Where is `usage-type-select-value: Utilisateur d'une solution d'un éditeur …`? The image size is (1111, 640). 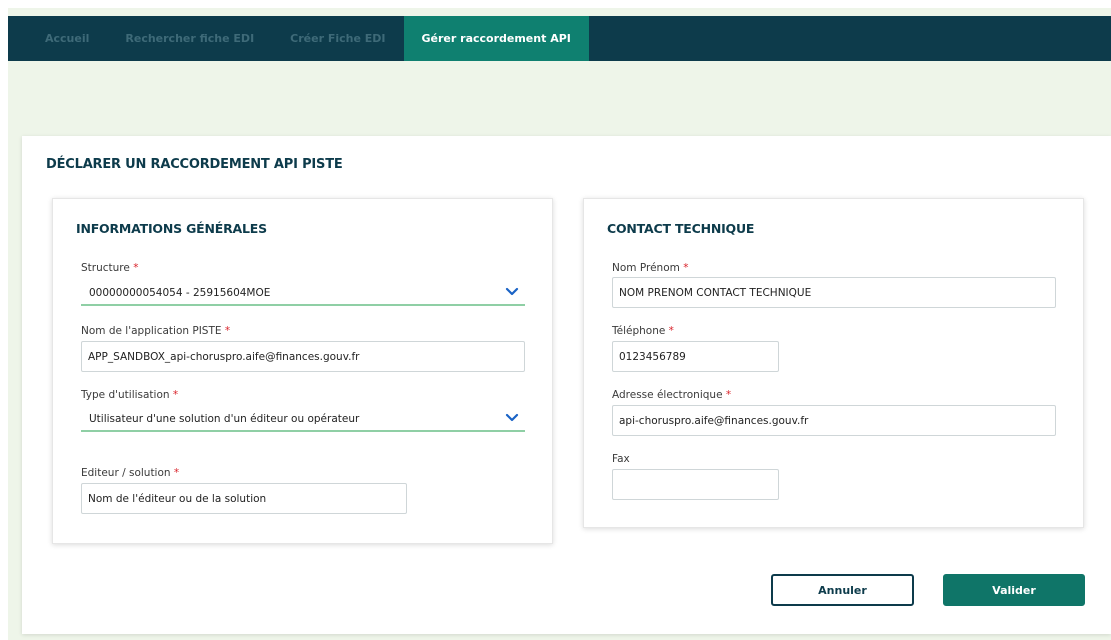
usage-type-select-value: Utilisateur d'une solution d'un éditeur … is located at coordinates (224, 418).